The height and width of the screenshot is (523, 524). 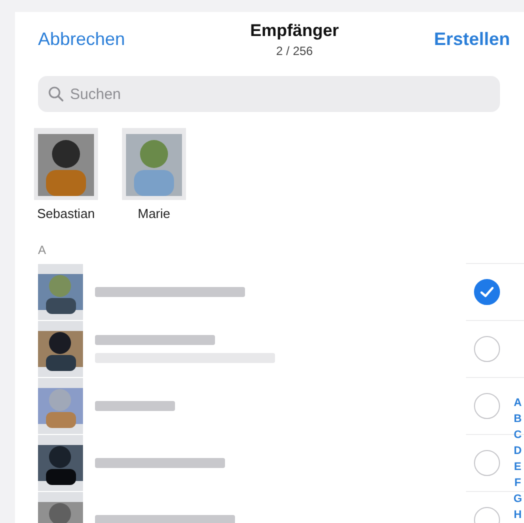 I want to click on index-letter: A, so click(x=518, y=403).